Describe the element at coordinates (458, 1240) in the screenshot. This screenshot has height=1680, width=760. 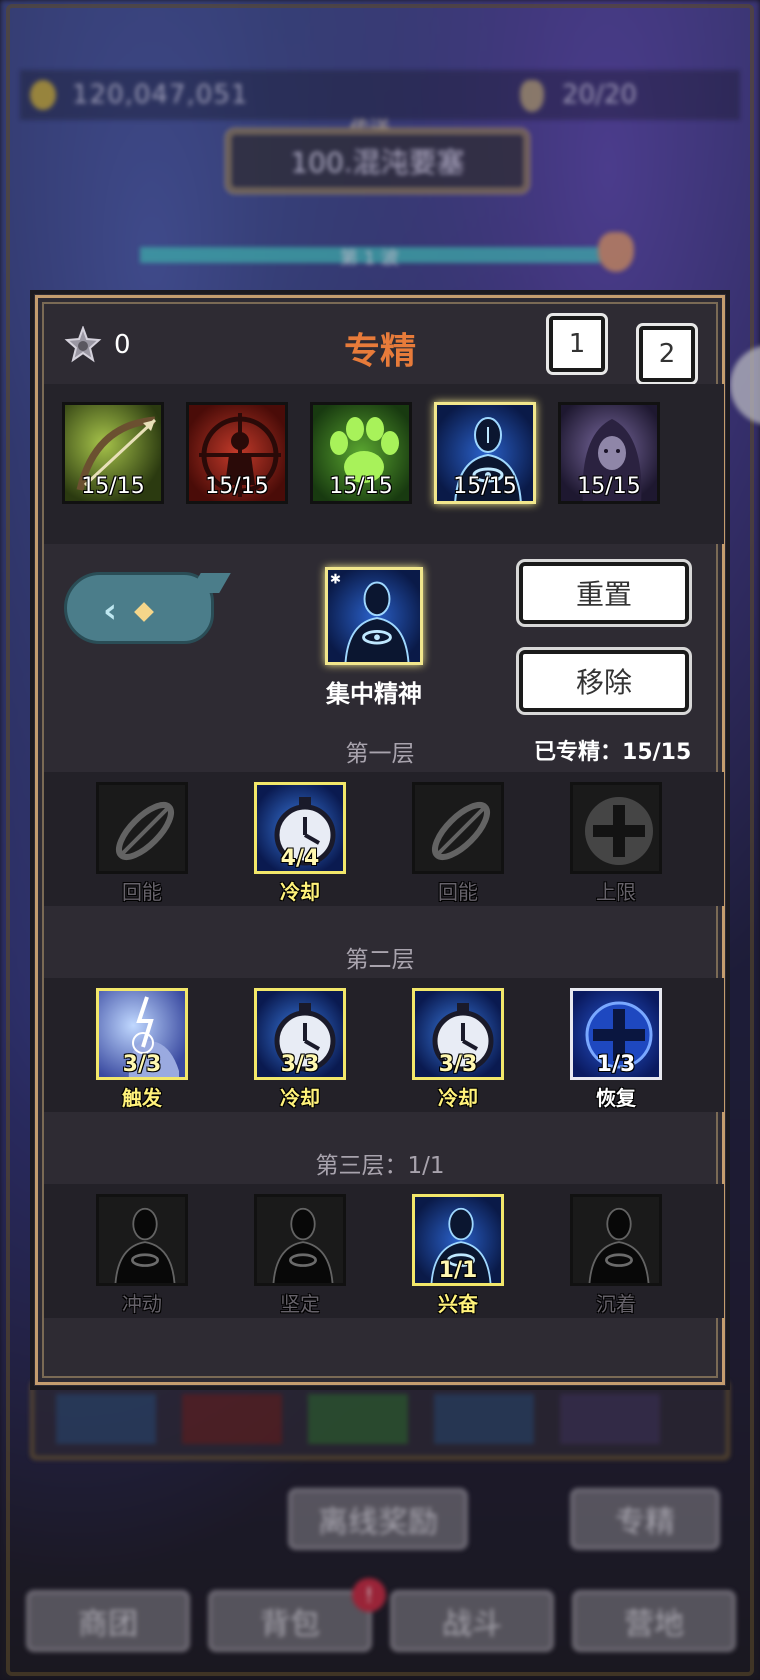
I see `talent-excitement: 1/1` at that location.